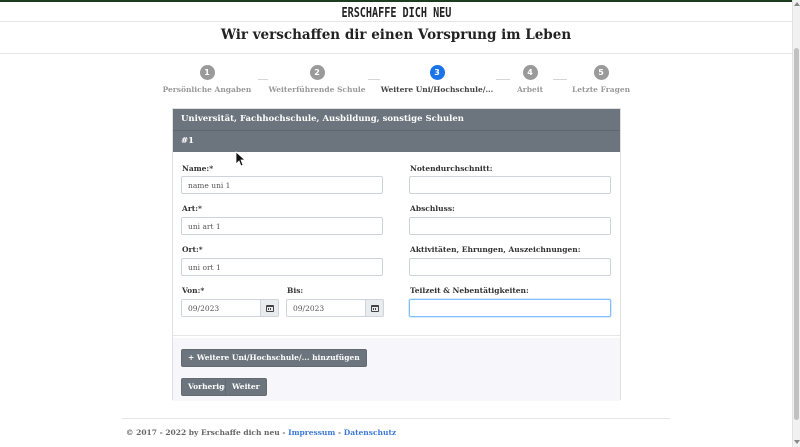 The image size is (800, 447). I want to click on abschluss-label: Abschluss:, so click(432, 208).